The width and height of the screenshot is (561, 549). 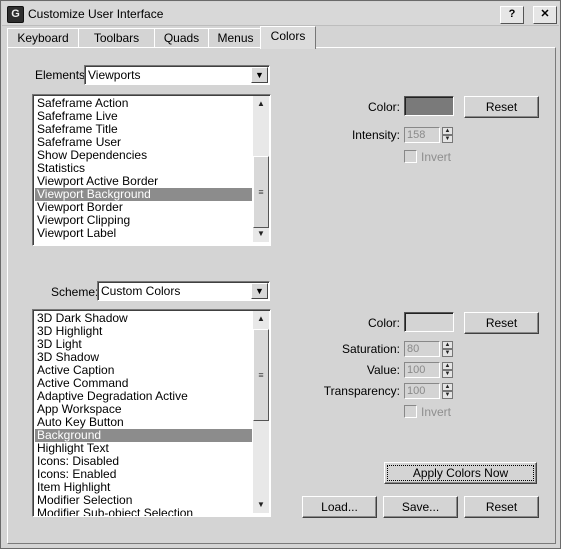 What do you see at coordinates (143, 409) in the screenshot?
I see `list-item: App Workspace` at bounding box center [143, 409].